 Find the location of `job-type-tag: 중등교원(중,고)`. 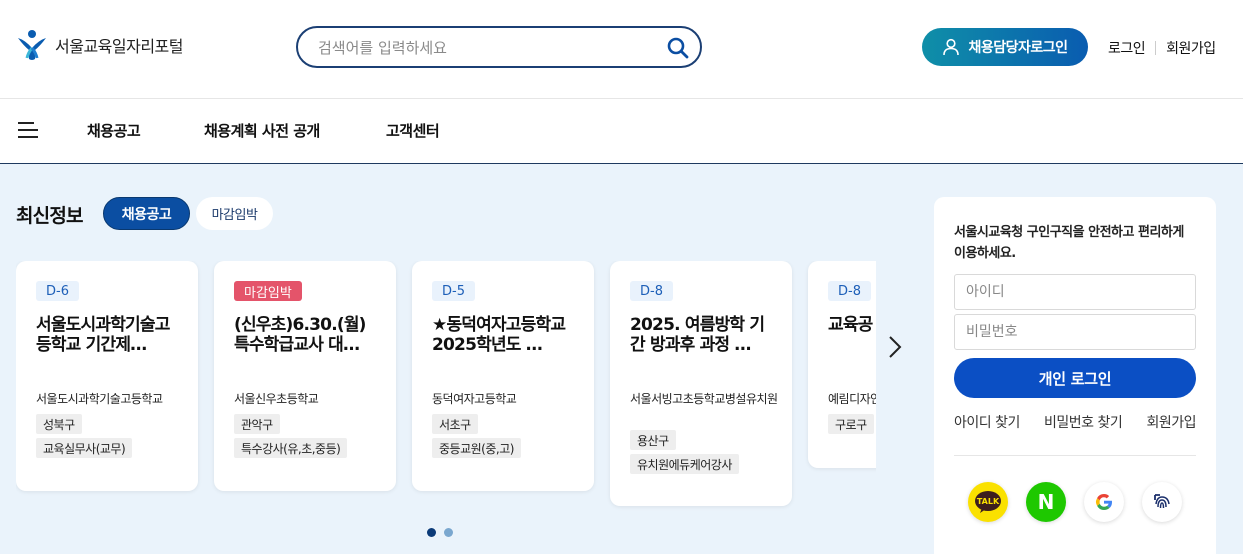

job-type-tag: 중등교원(중,고) is located at coordinates (476, 448).